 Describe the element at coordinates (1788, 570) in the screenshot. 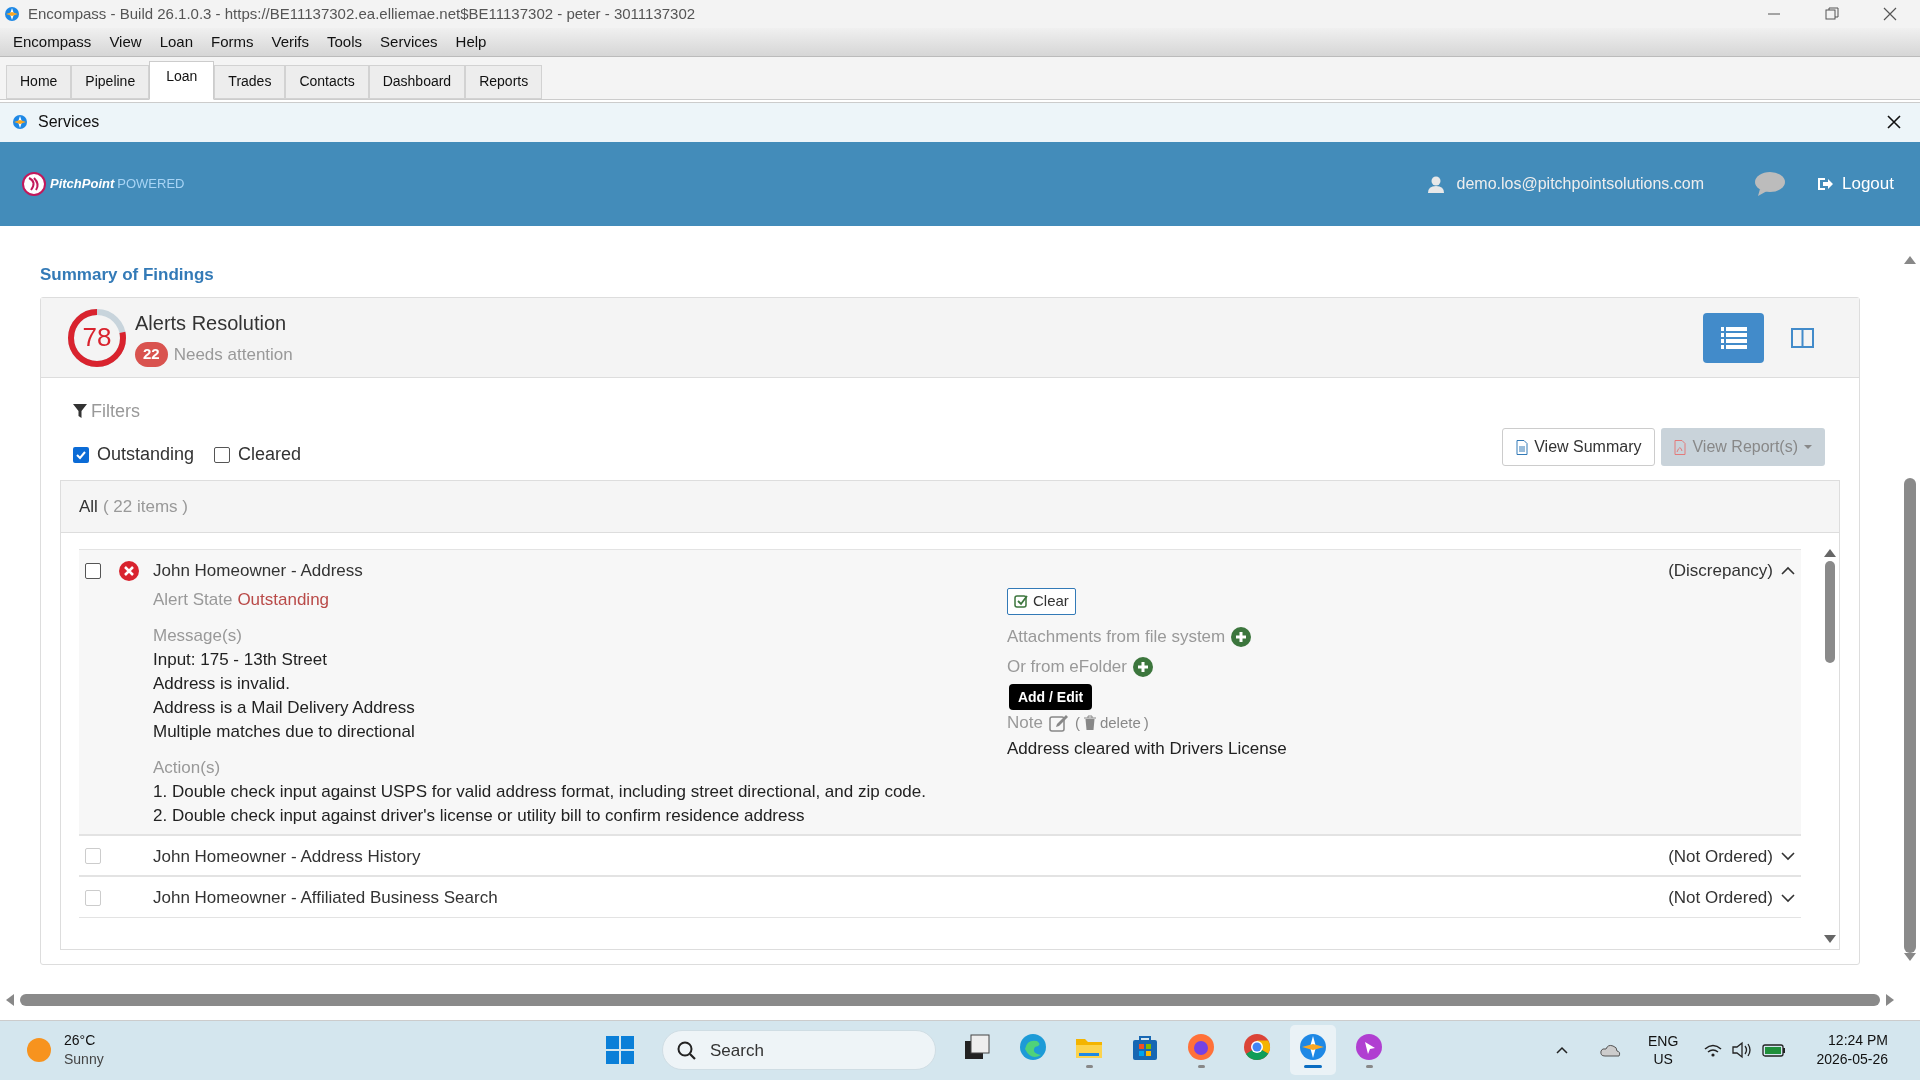

I see `collapse-icon` at that location.